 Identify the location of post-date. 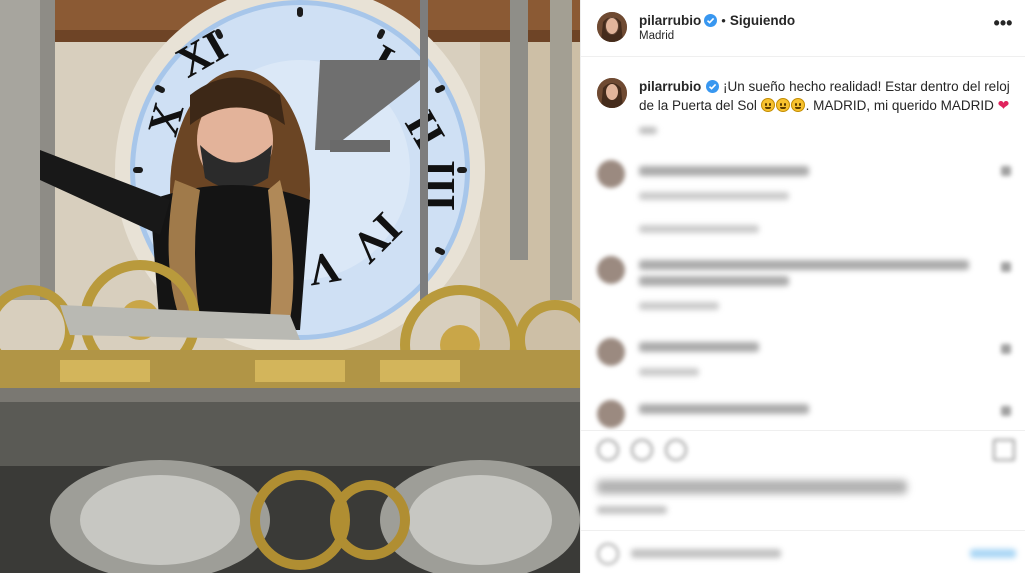
(632, 510).